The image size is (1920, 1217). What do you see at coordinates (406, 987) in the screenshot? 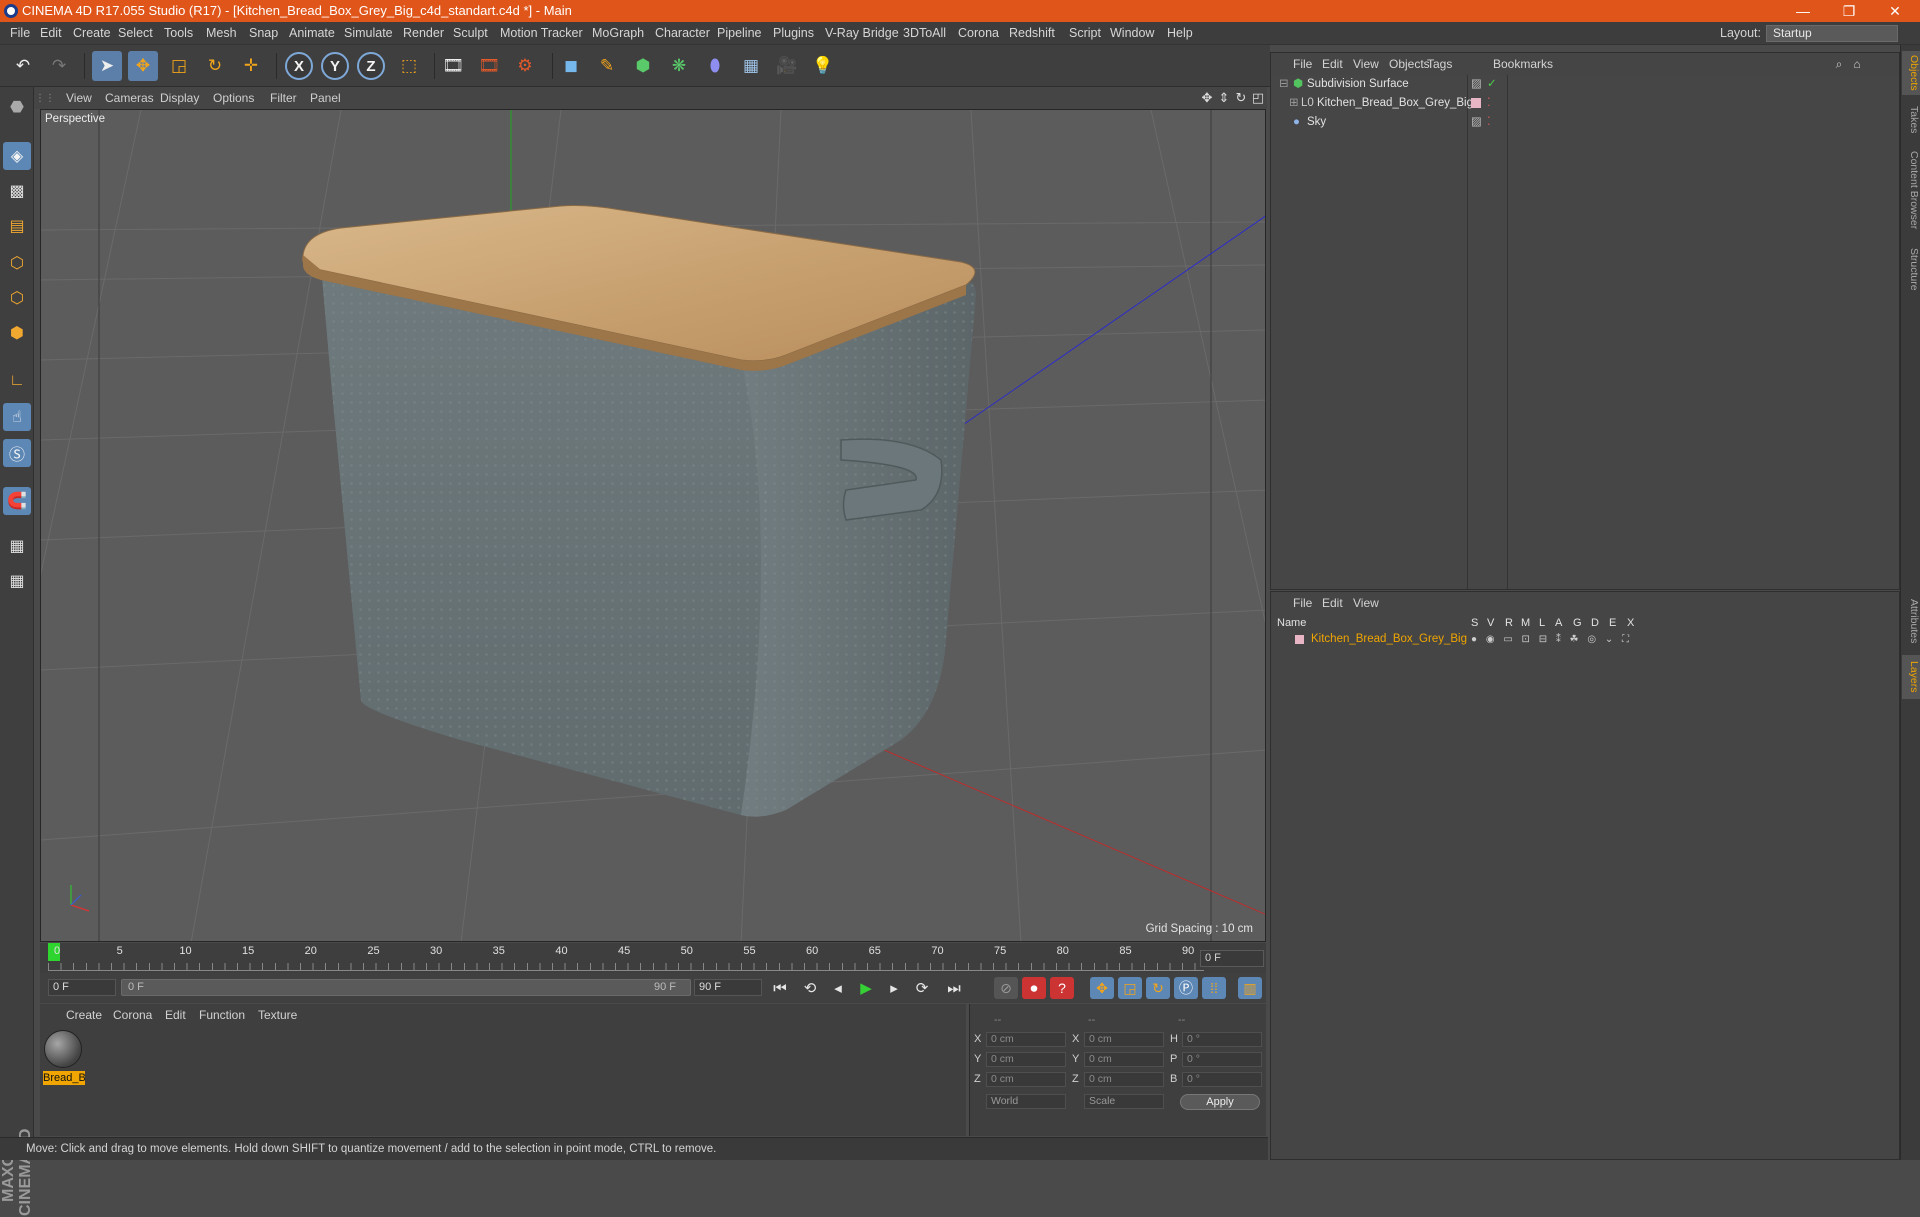
I see `preview-range-slider: 0 F 90 F` at bounding box center [406, 987].